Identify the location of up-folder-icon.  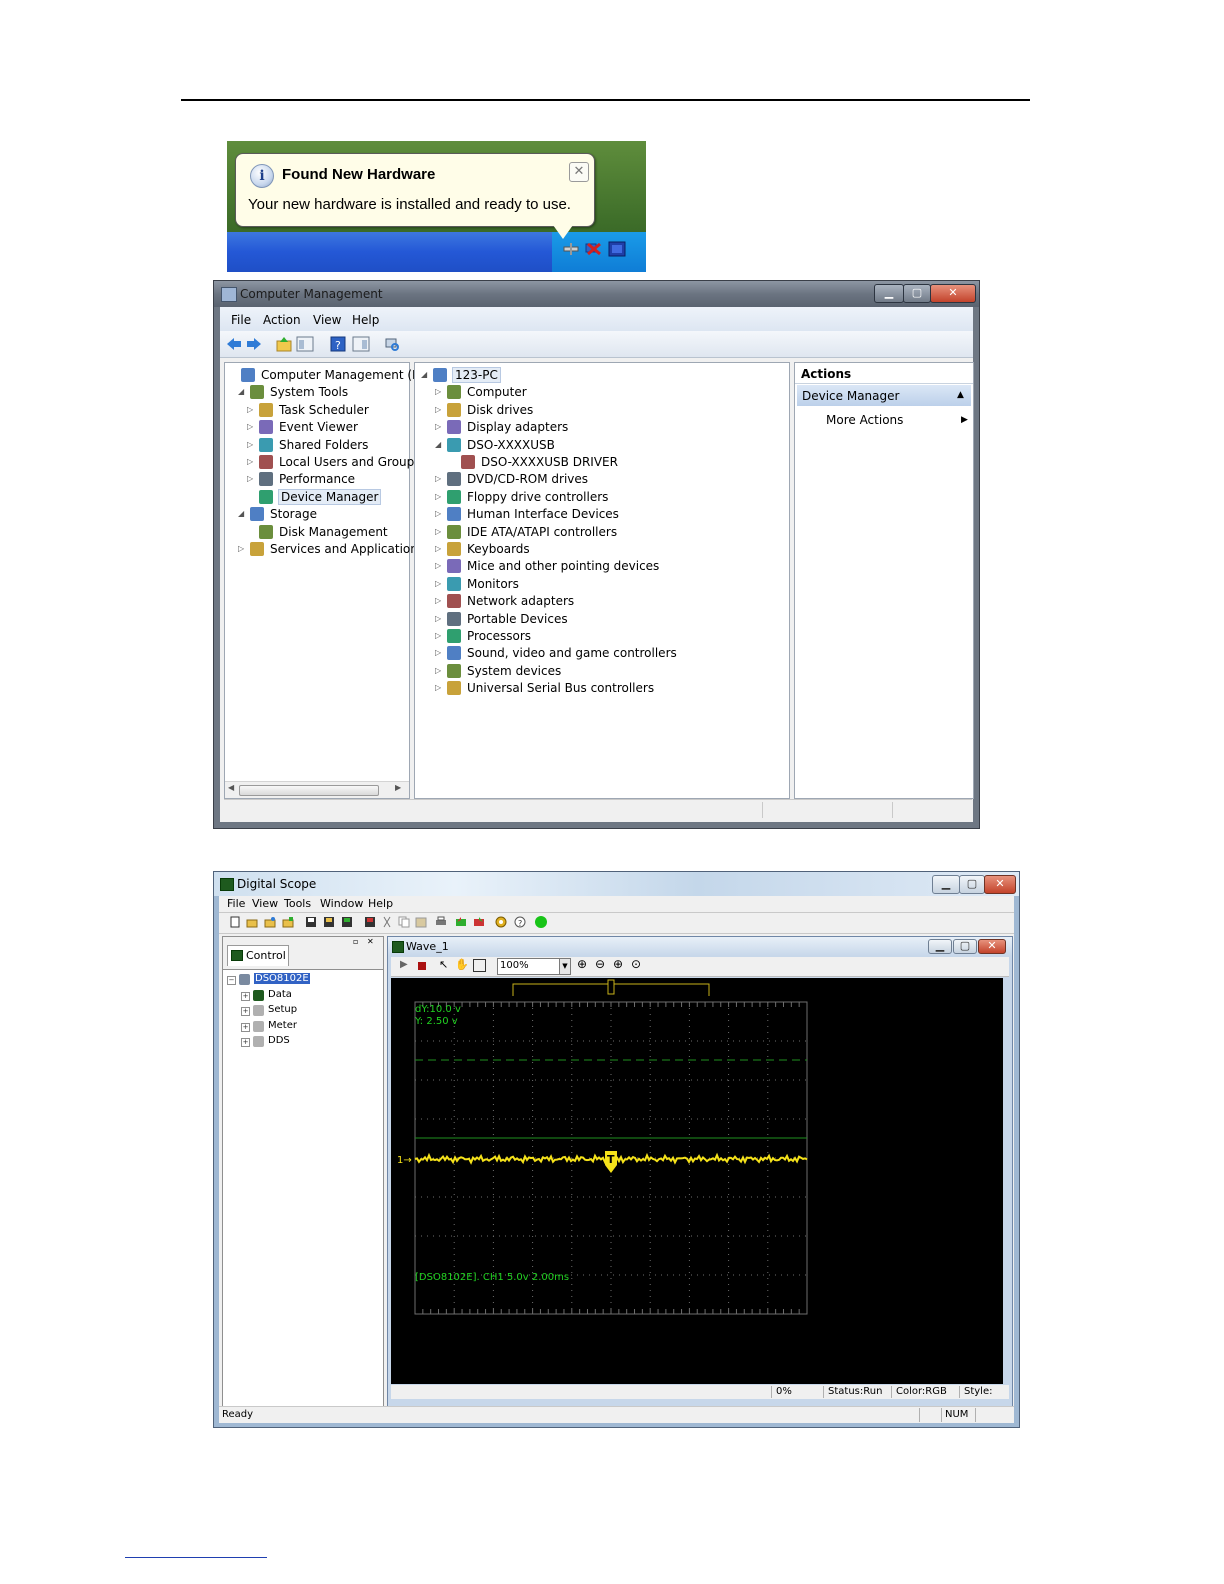
(284, 344).